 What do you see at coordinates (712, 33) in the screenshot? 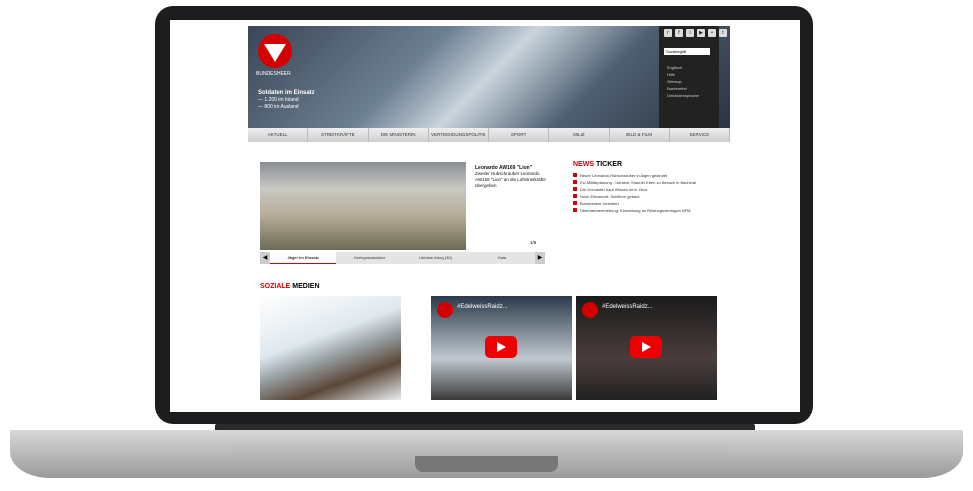
I see `flickr-icon: •` at bounding box center [712, 33].